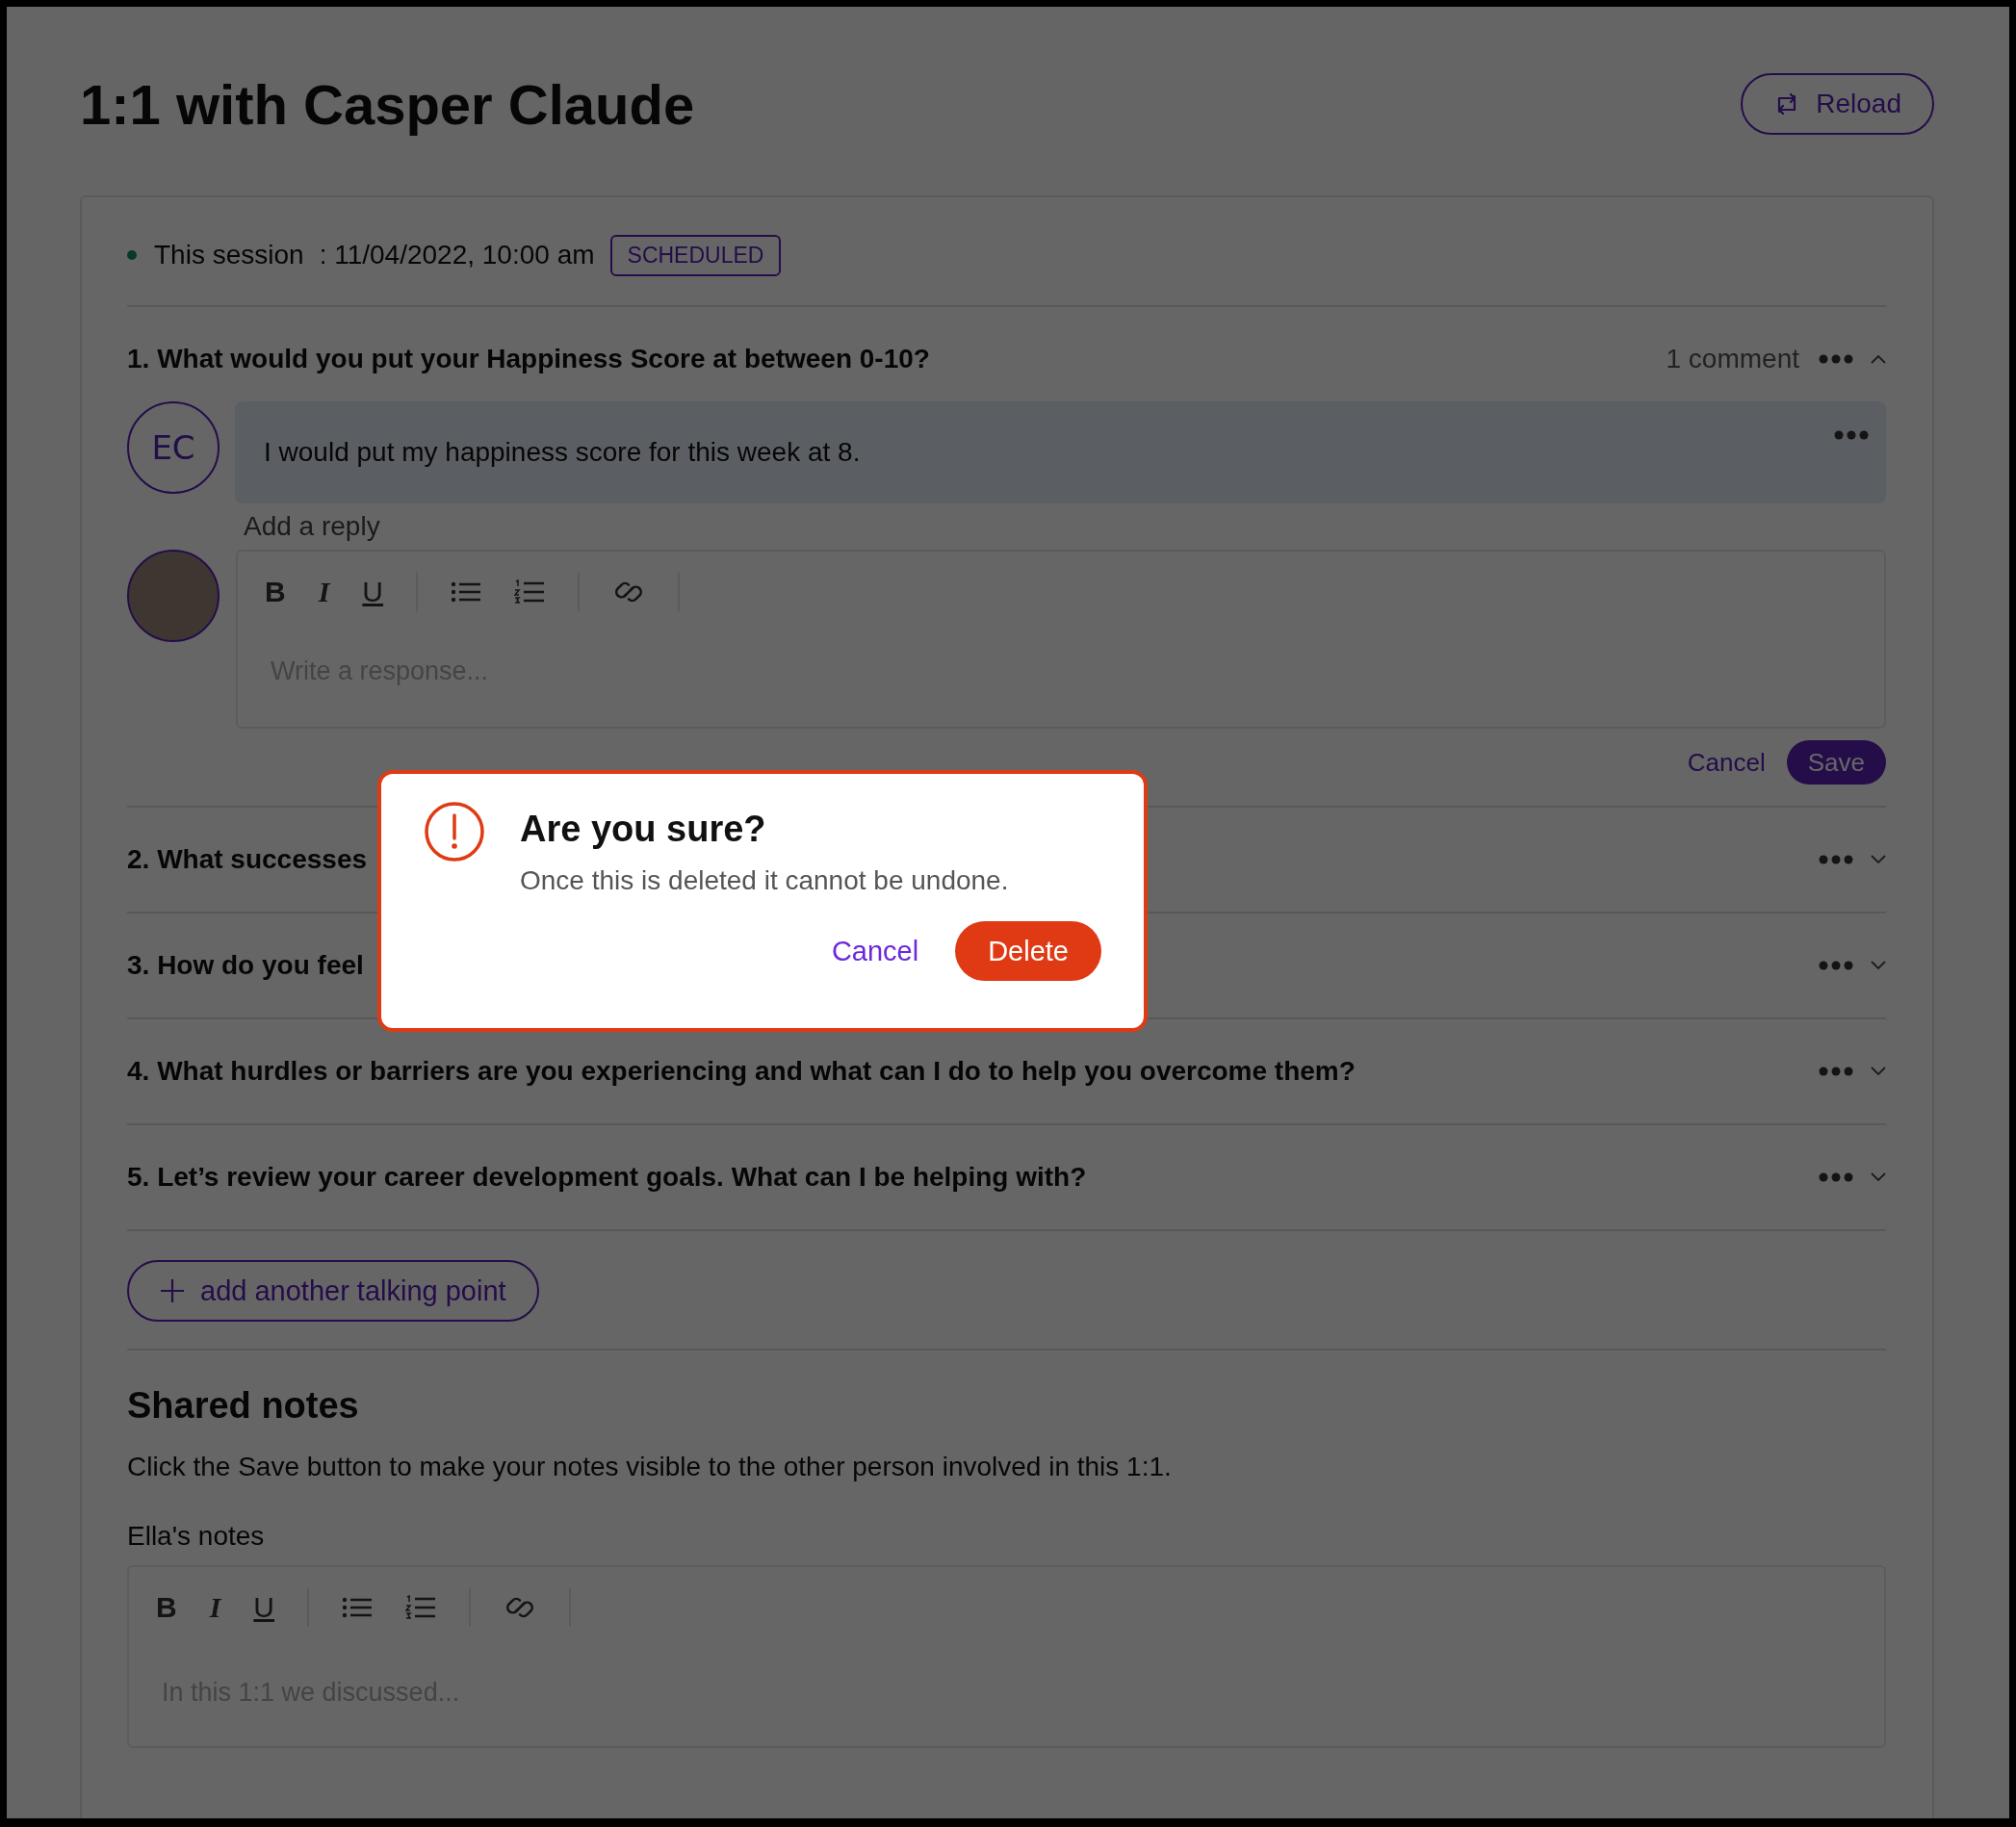  What do you see at coordinates (388, 104) in the screenshot?
I see `page-title: 1:1 with Casper Claude` at bounding box center [388, 104].